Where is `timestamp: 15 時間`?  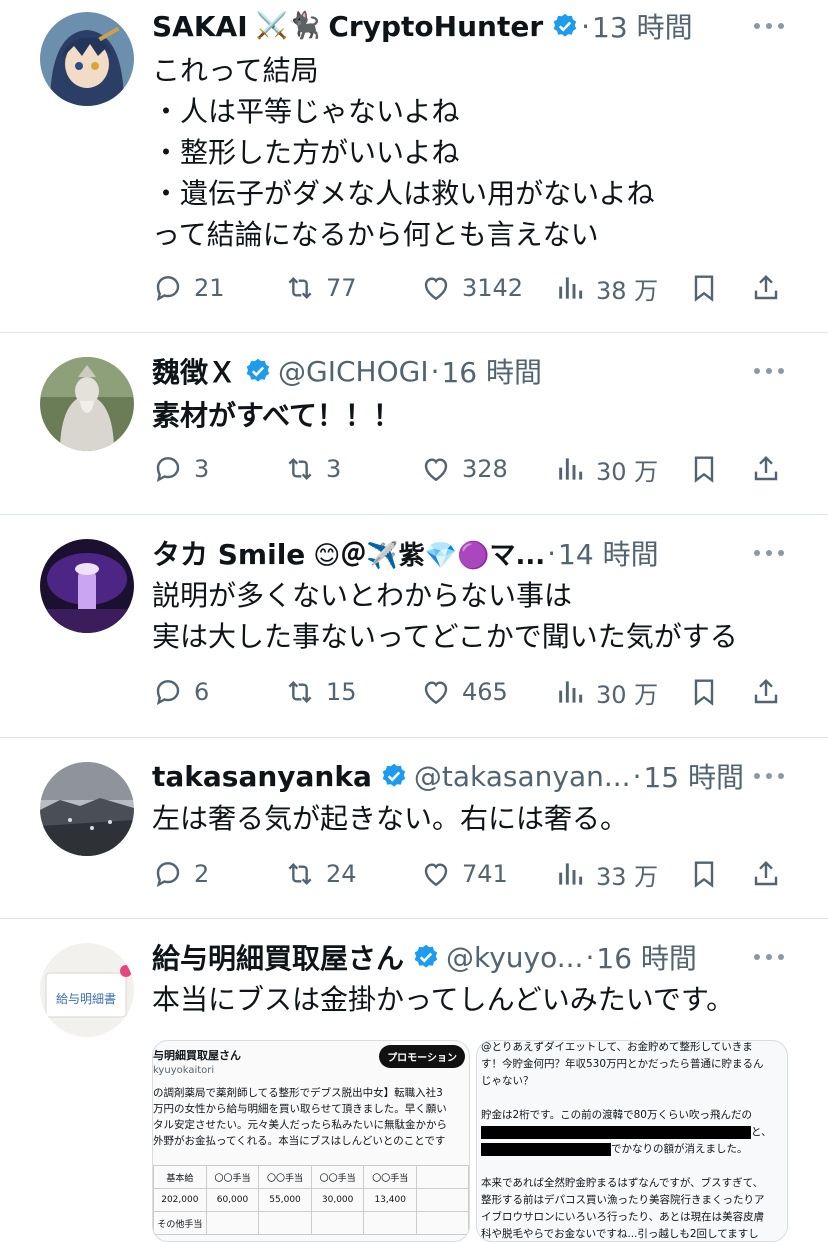
timestamp: 15 時間 is located at coordinates (693, 776).